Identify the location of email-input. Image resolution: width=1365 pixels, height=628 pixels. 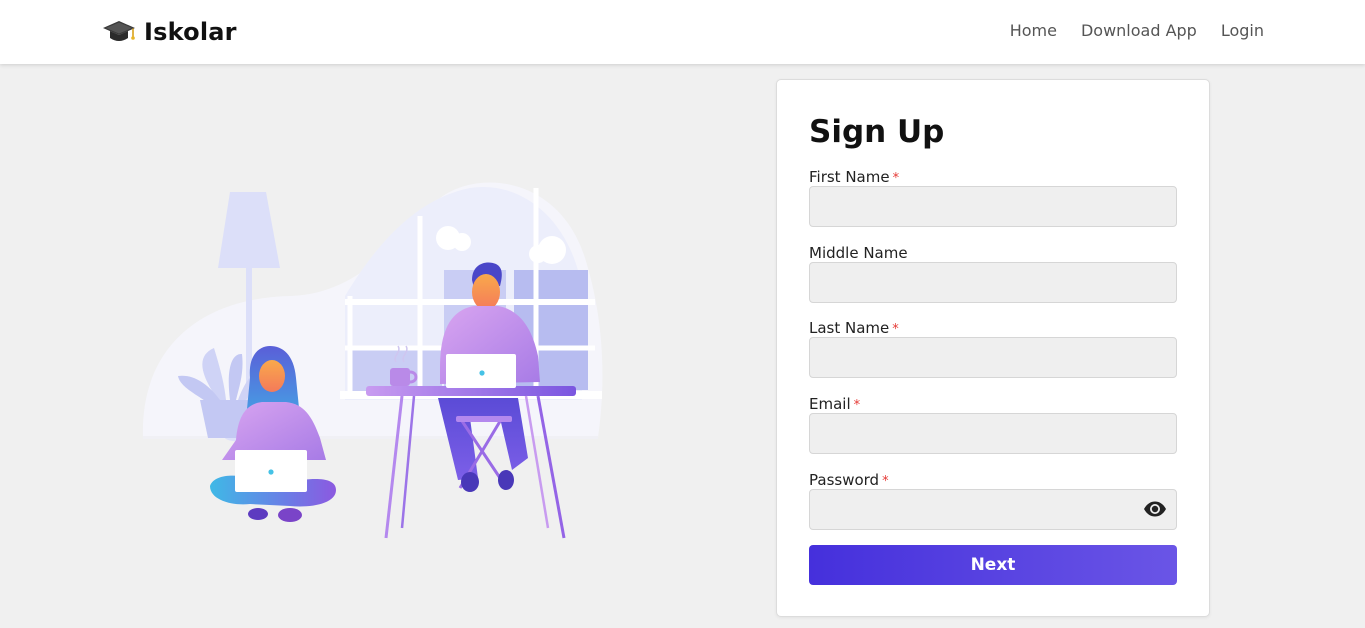
(993, 433).